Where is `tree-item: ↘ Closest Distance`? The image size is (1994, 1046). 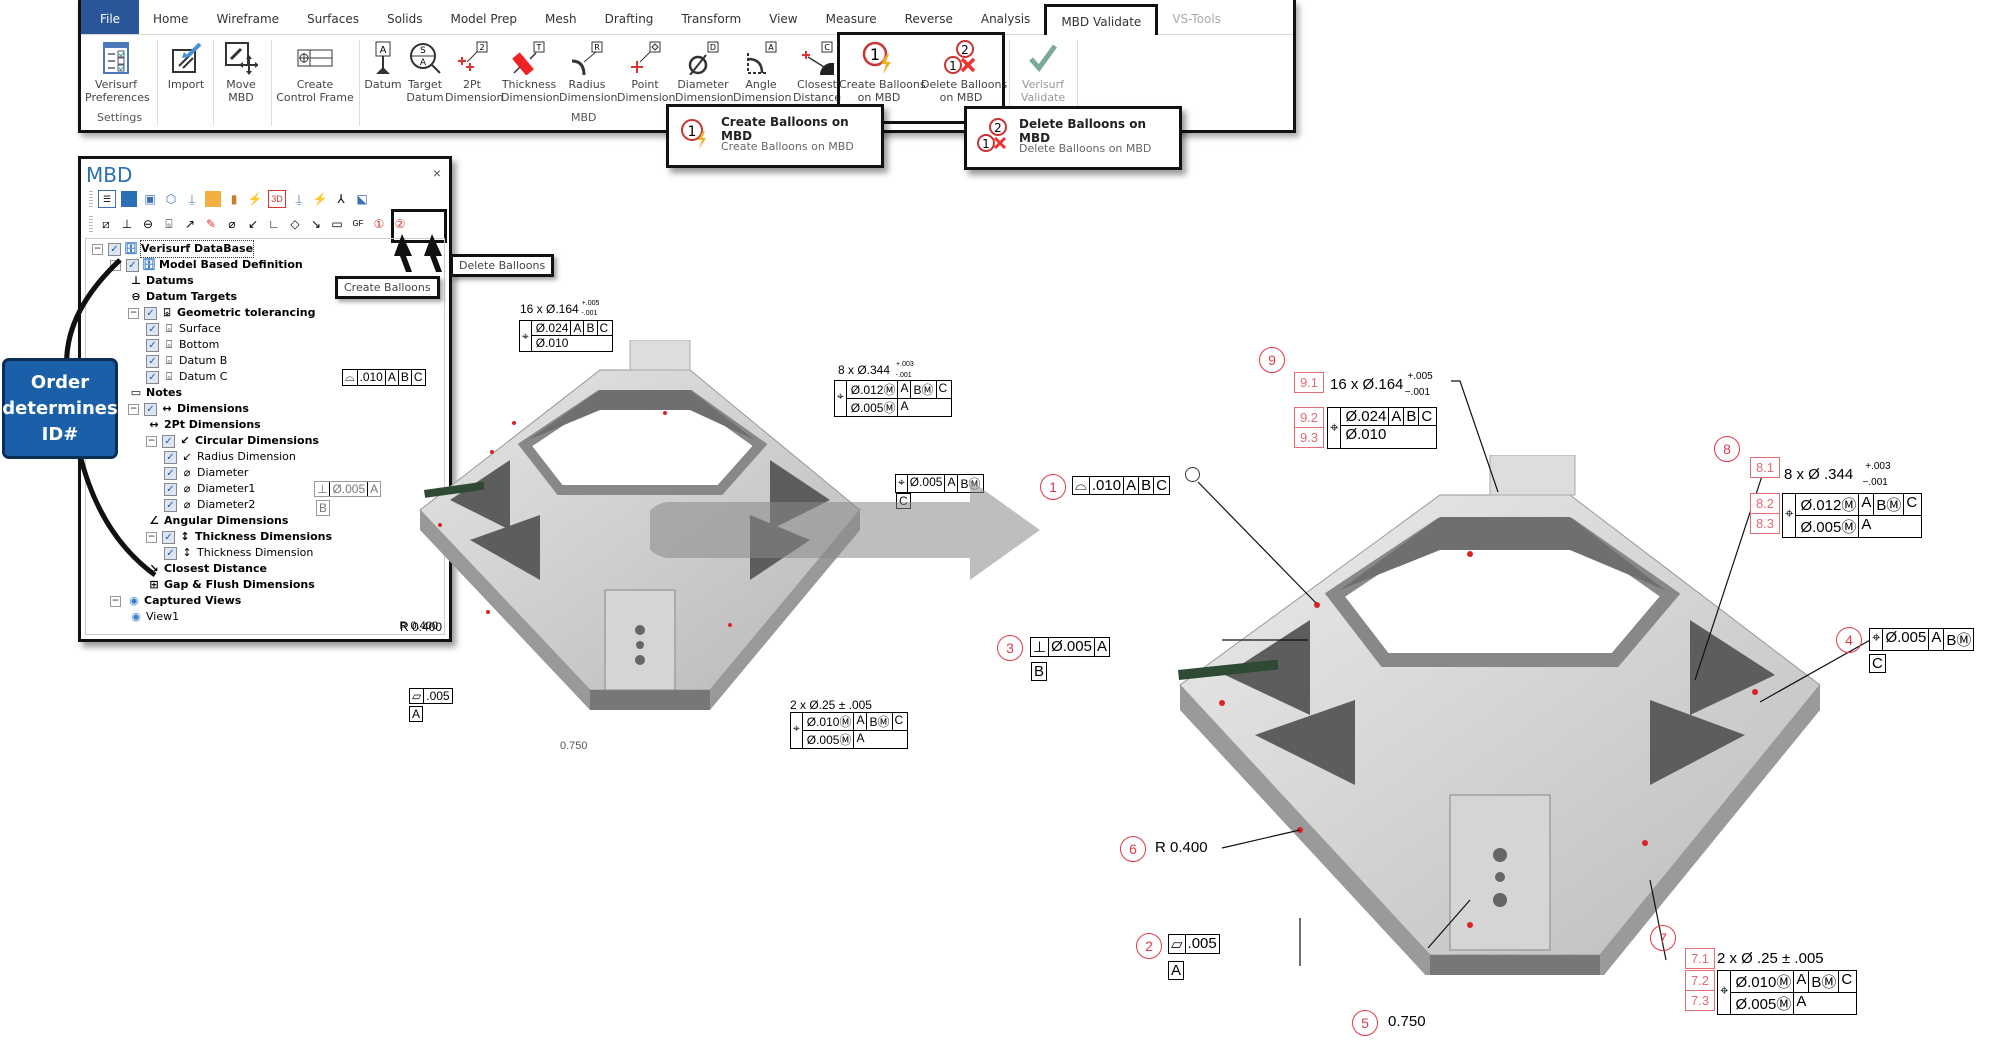
tree-item: ↘ Closest Distance is located at coordinates (206, 569).